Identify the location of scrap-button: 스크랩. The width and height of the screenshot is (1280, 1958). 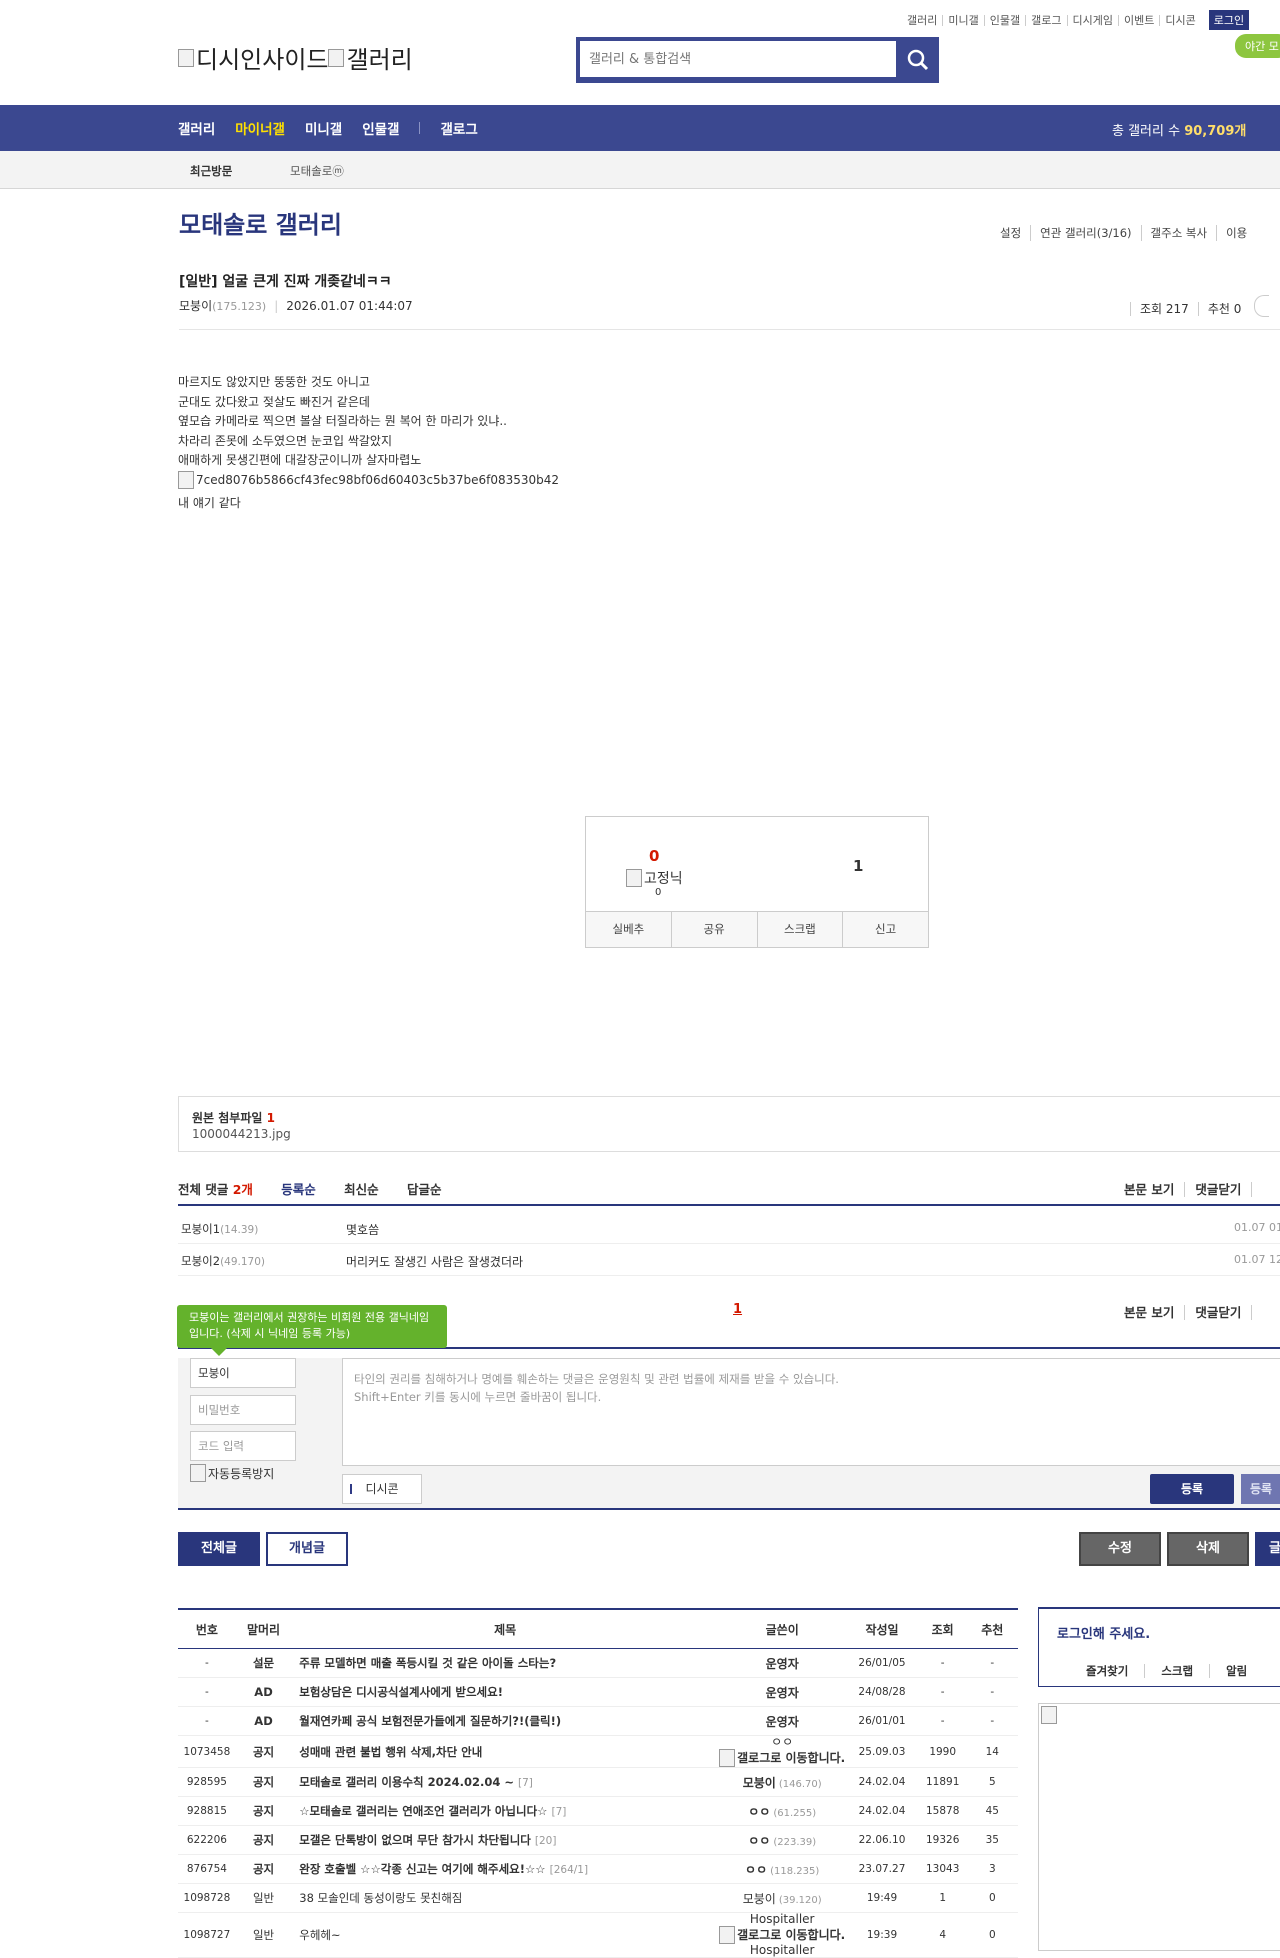
(799, 929).